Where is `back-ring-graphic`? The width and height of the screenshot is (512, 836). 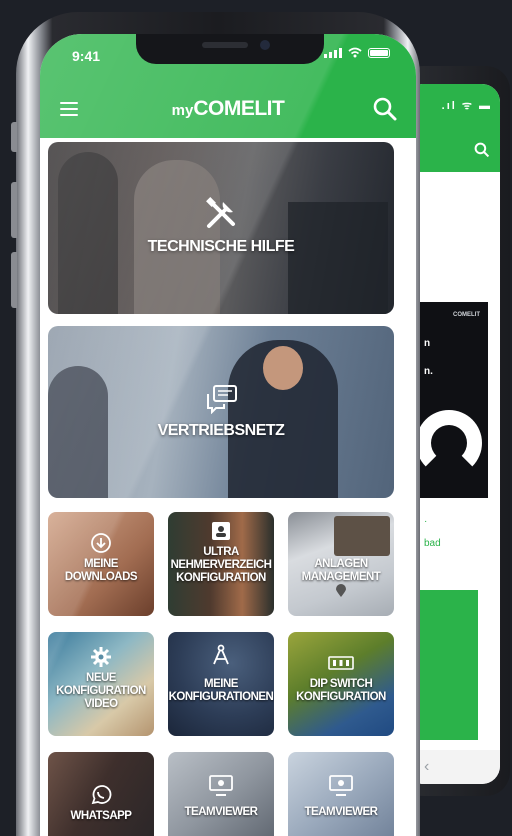
back-ring-graphic is located at coordinates (450, 443).